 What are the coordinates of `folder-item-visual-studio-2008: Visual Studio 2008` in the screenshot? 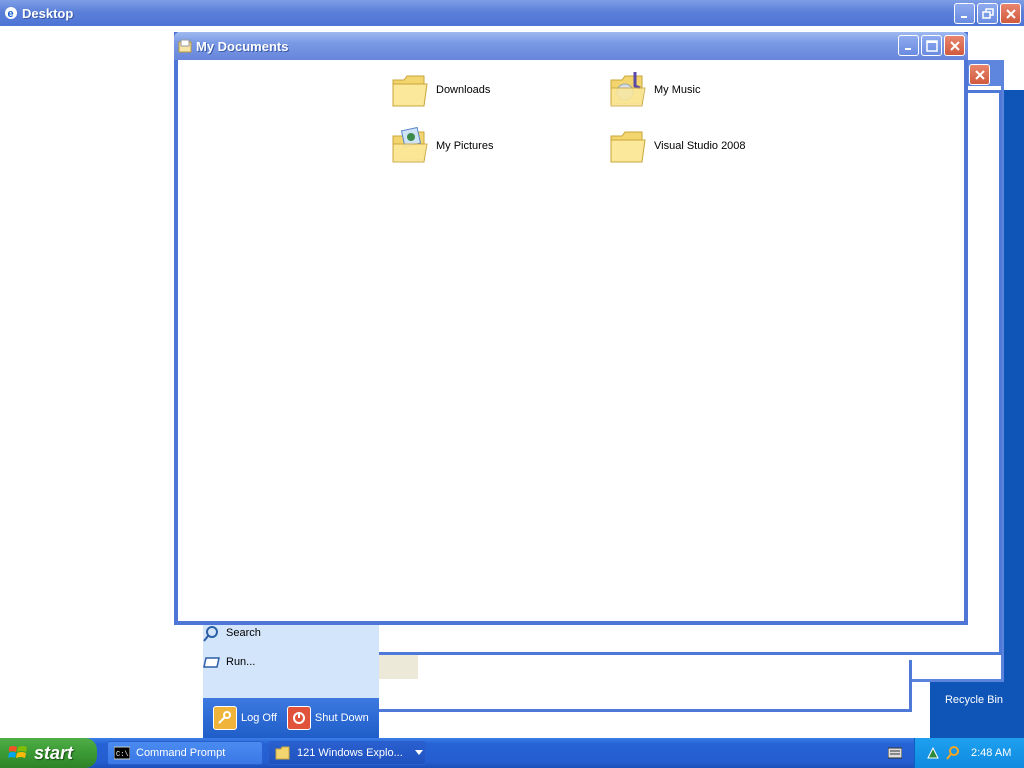 It's located at (677, 146).